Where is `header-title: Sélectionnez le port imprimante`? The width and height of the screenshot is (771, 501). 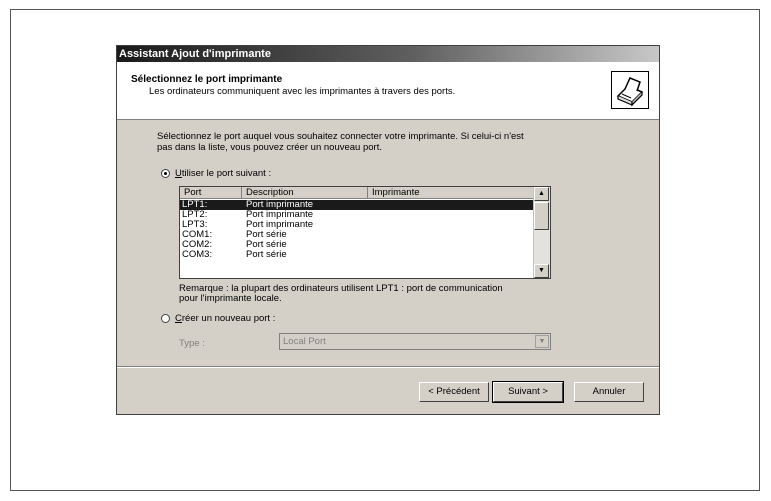
header-title: Sélectionnez le port imprimante is located at coordinates (207, 79).